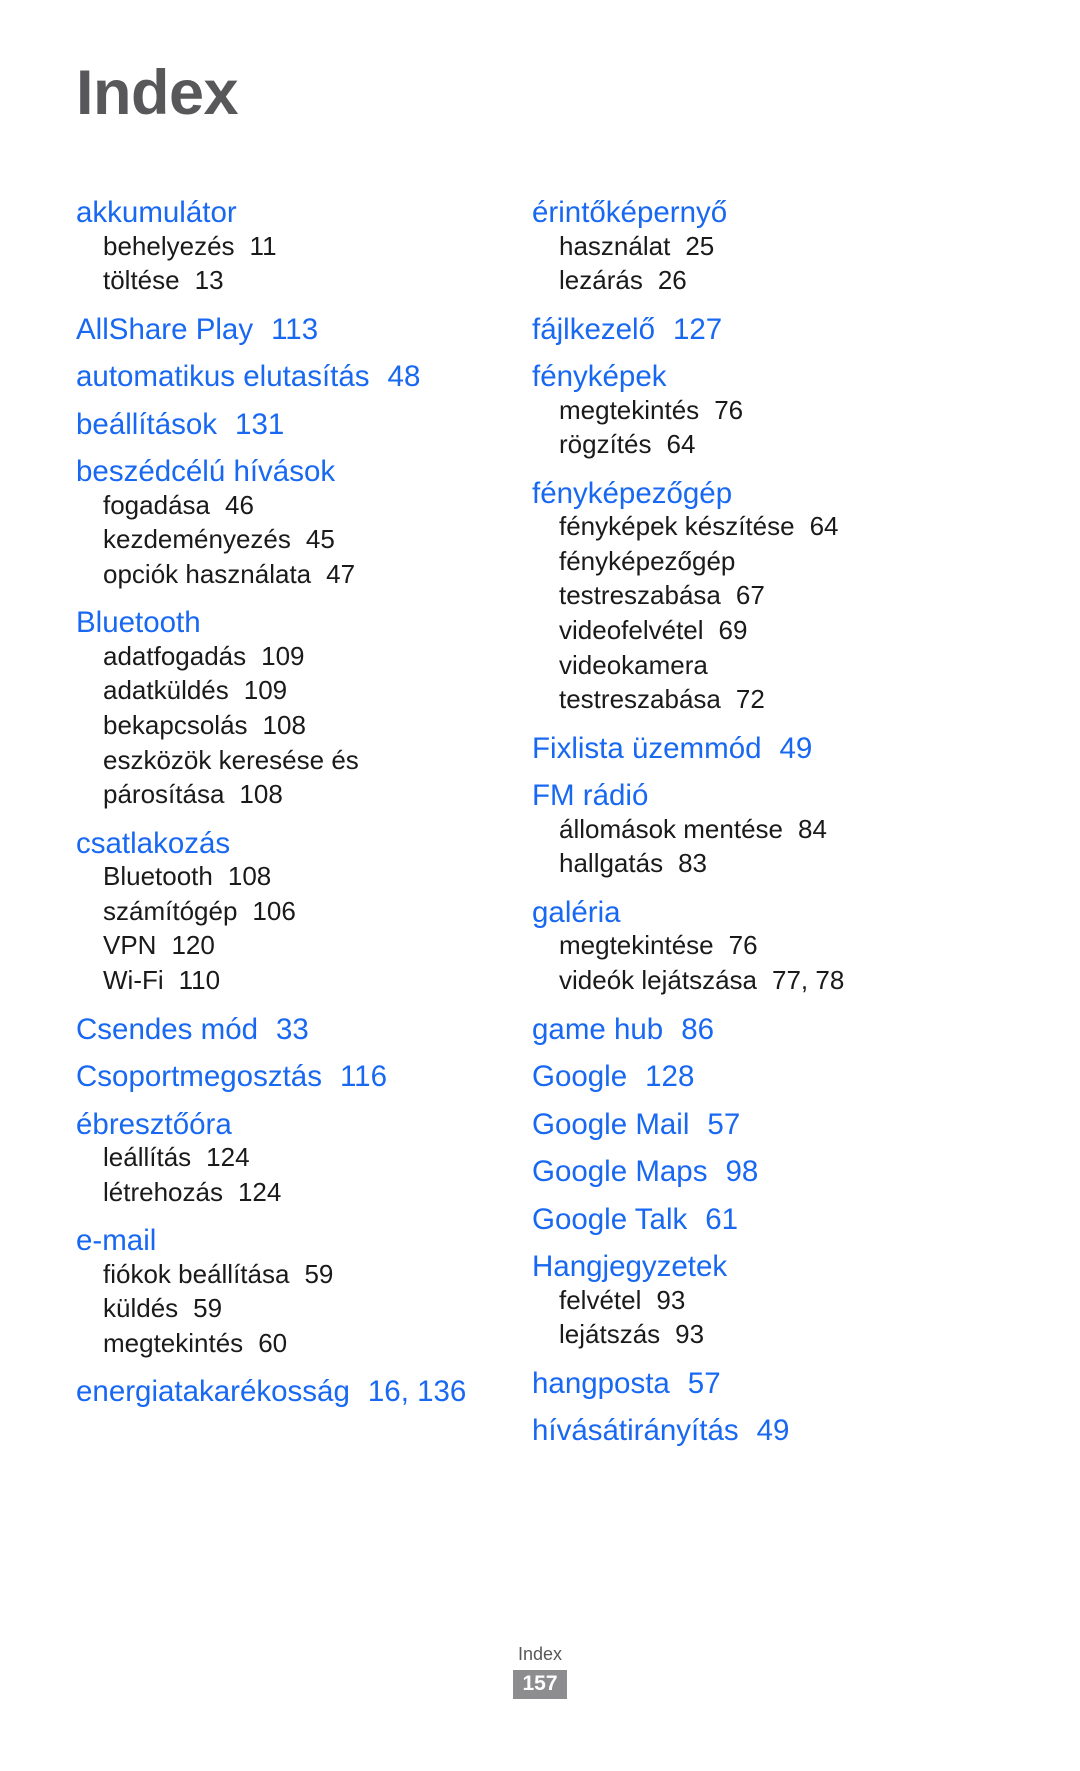 This screenshot has height=1771, width=1080. I want to click on index-sub-entry: rögzítés 64, so click(748, 444).